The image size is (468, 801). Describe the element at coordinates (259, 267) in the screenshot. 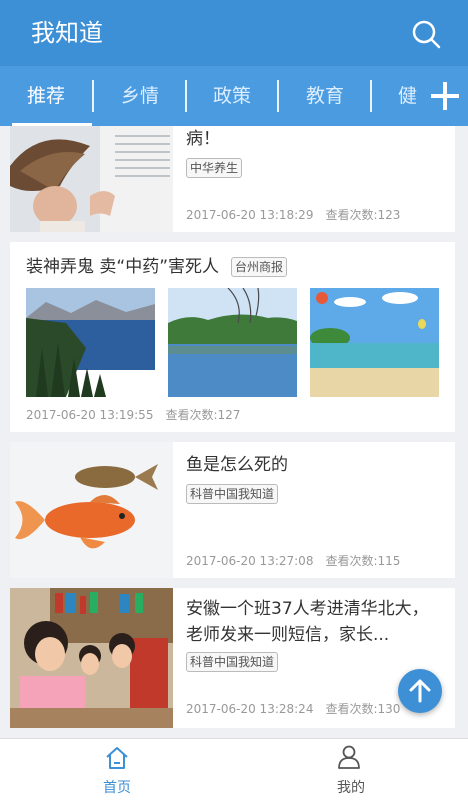

I see `source-tag: 台州商报` at that location.